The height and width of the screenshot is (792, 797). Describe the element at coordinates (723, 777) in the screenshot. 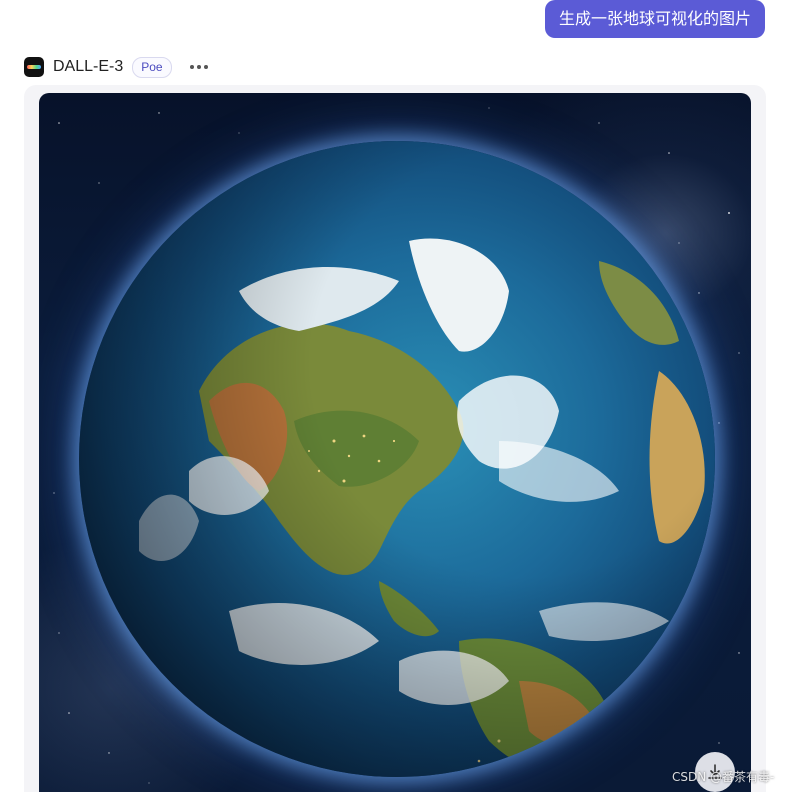

I see `csdn-watermark: CSDN @番茶有毒-` at that location.